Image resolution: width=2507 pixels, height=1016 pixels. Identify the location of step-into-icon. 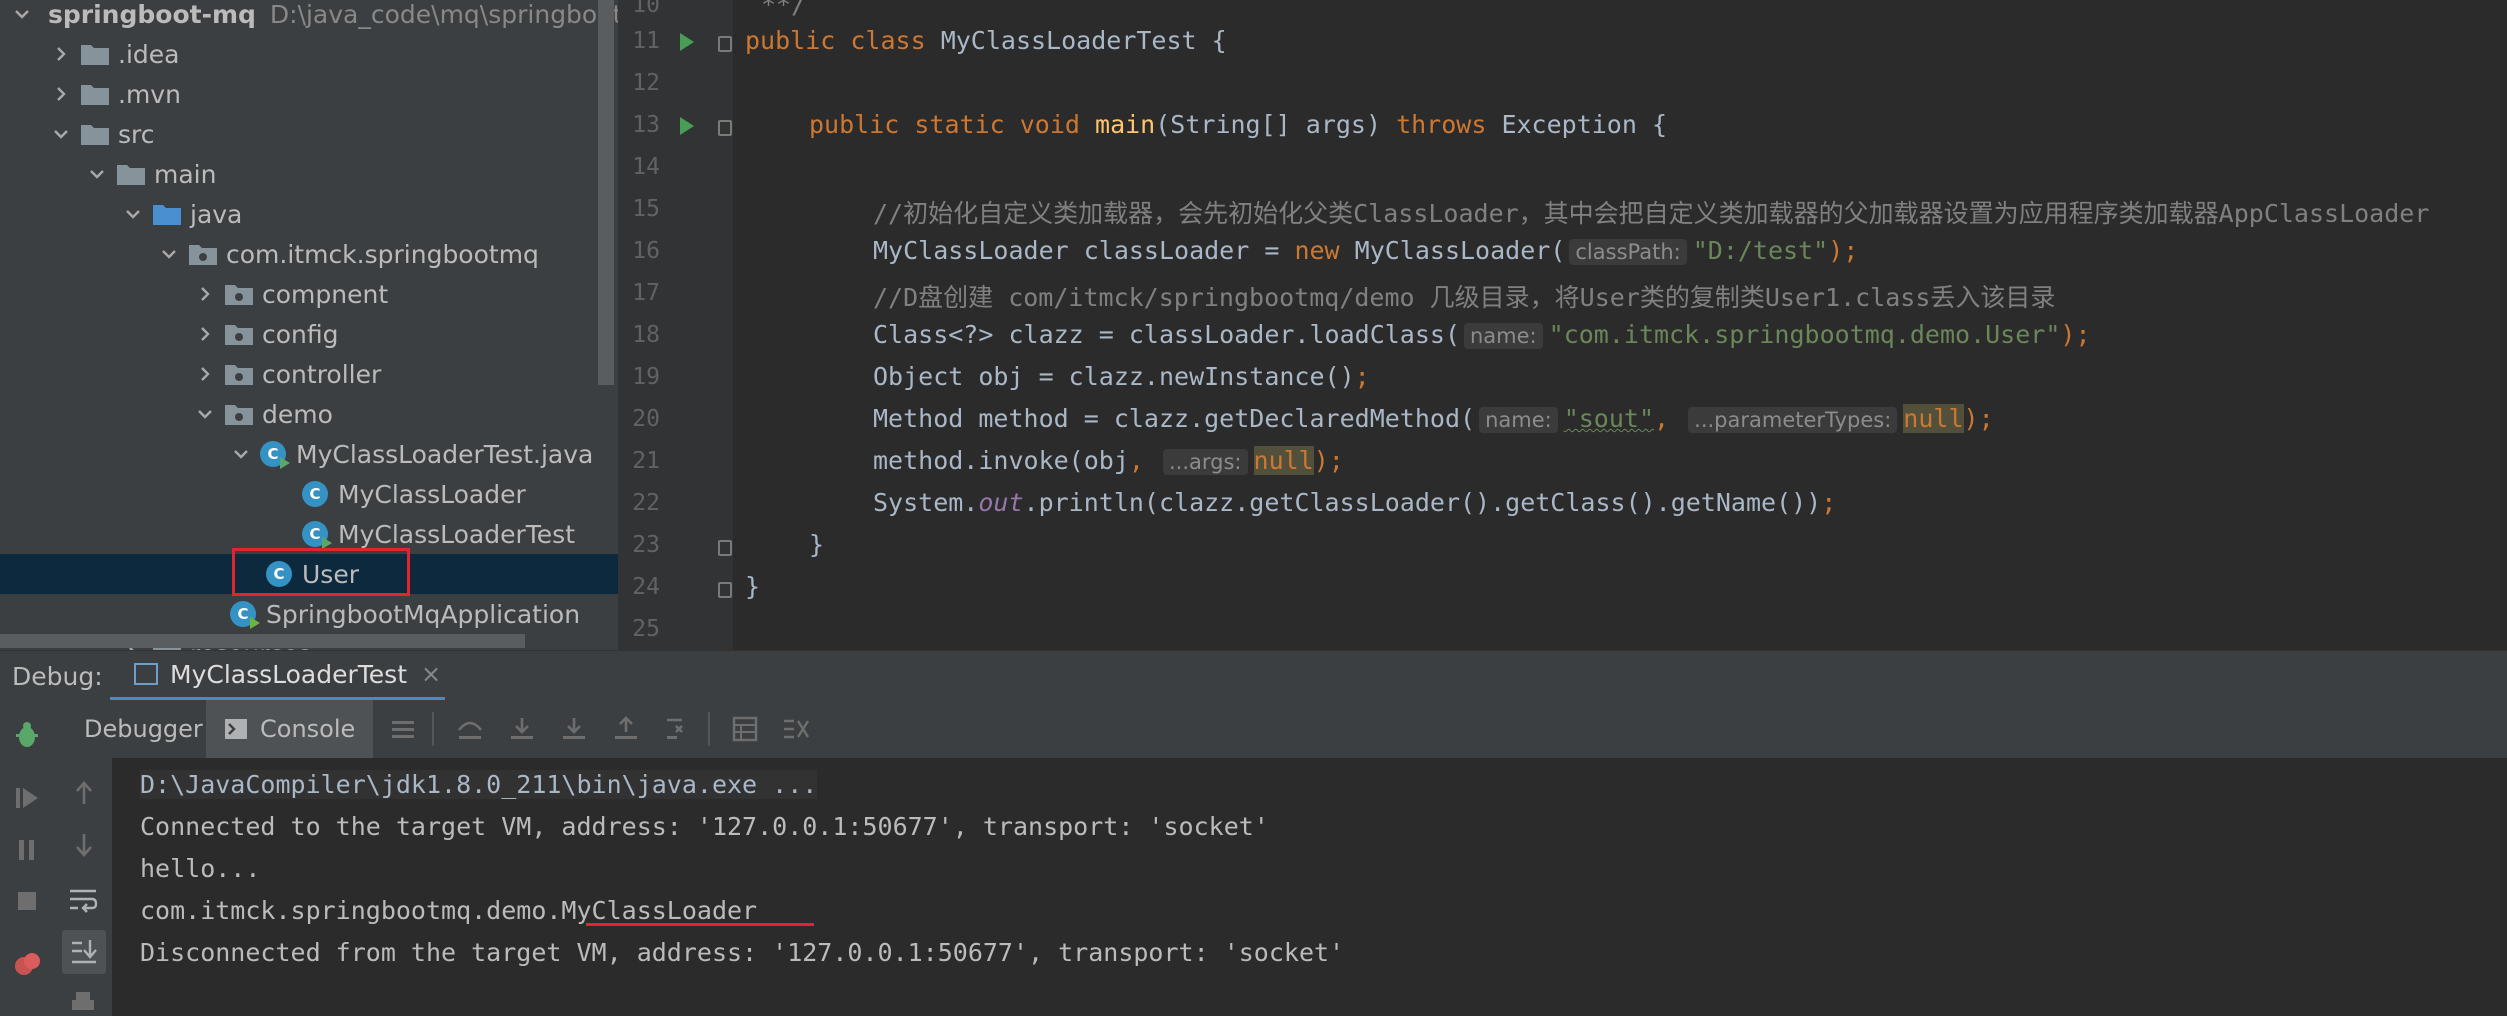
(522, 729).